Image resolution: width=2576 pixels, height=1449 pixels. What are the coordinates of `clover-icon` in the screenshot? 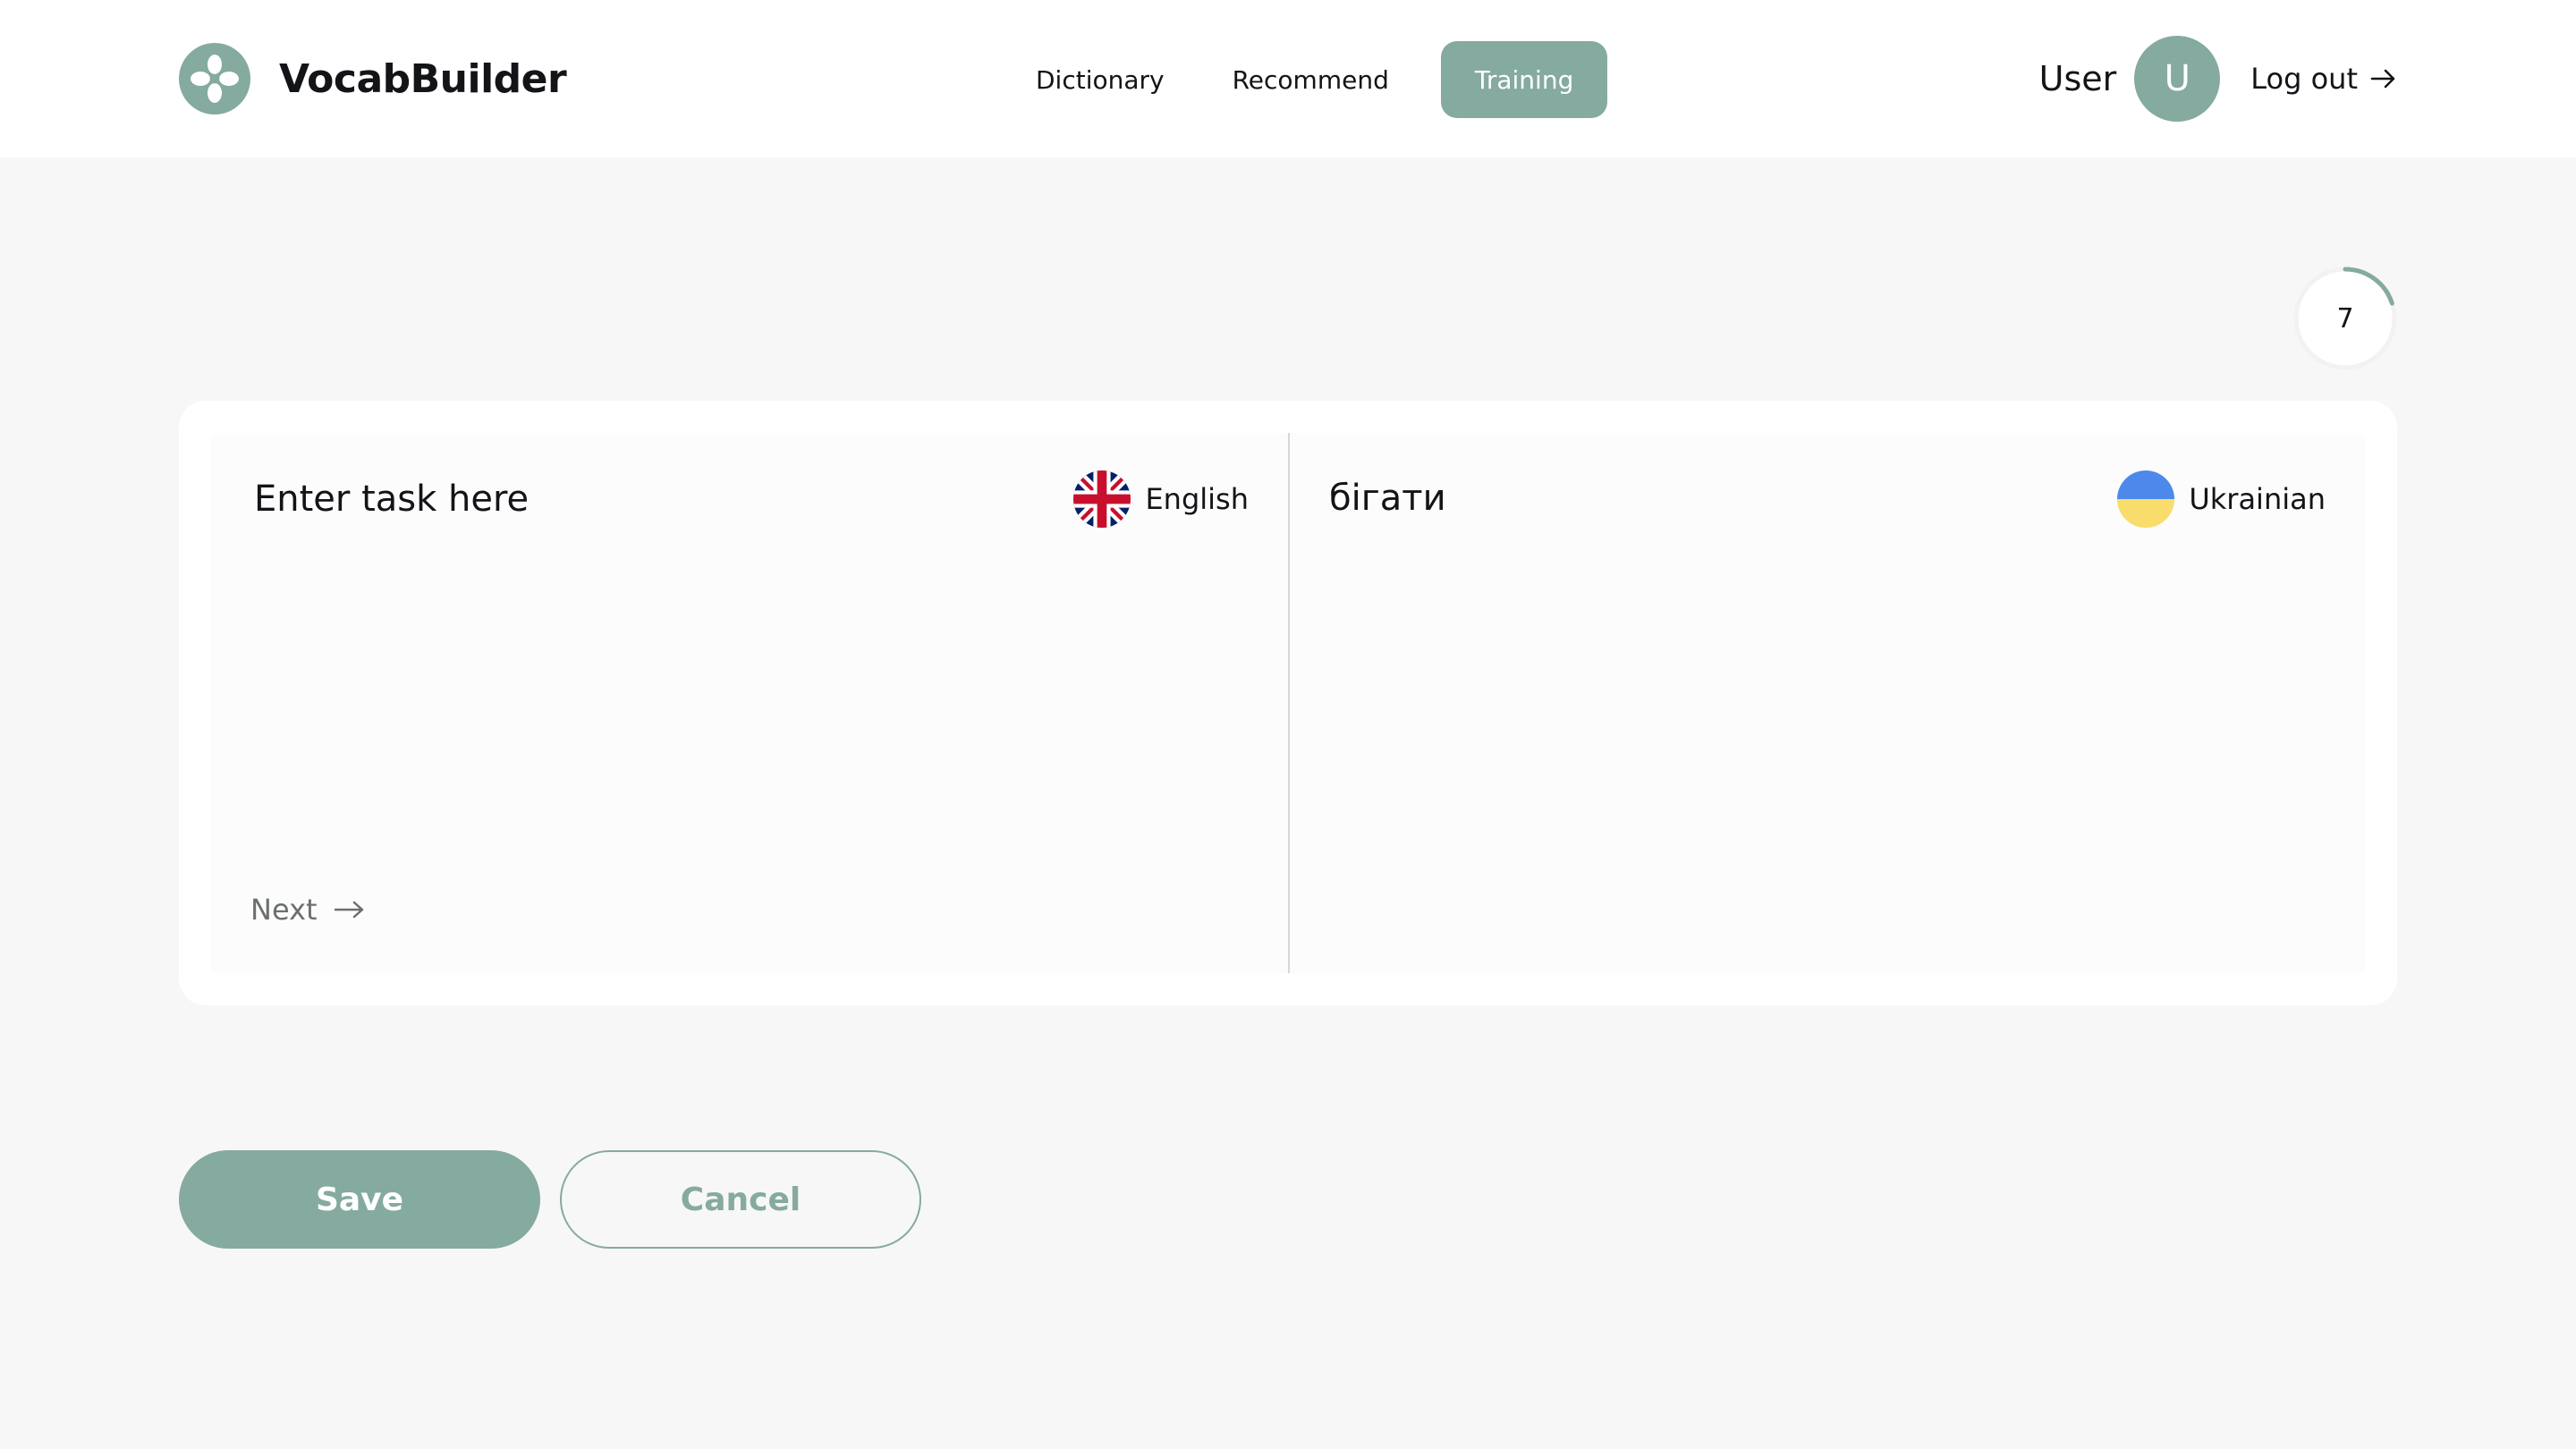 It's located at (214, 78).